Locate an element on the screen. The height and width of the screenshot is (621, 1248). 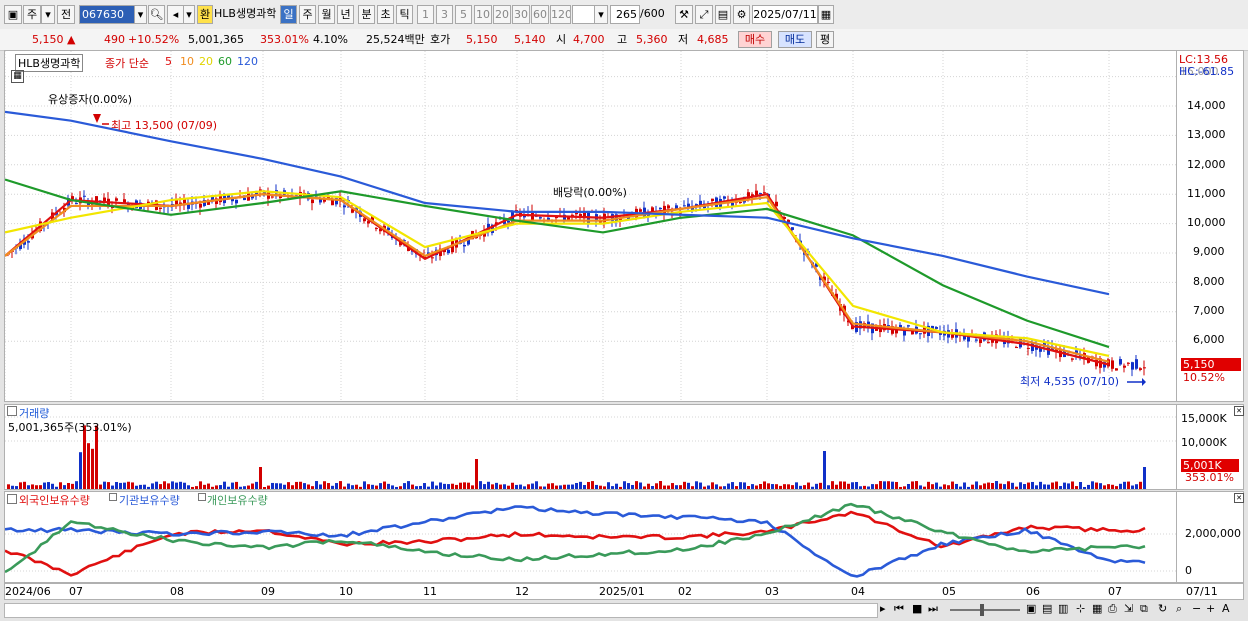
zoom-out-icon: − is located at coordinates (1196, 608).